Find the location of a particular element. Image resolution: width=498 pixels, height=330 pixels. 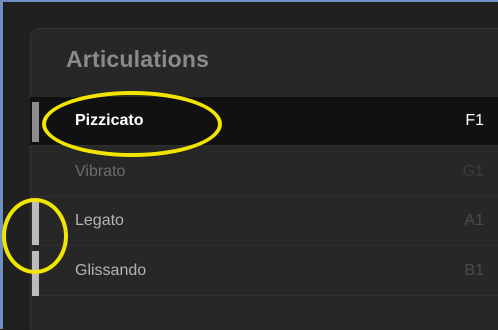

articulation-key: F1 is located at coordinates (474, 120).